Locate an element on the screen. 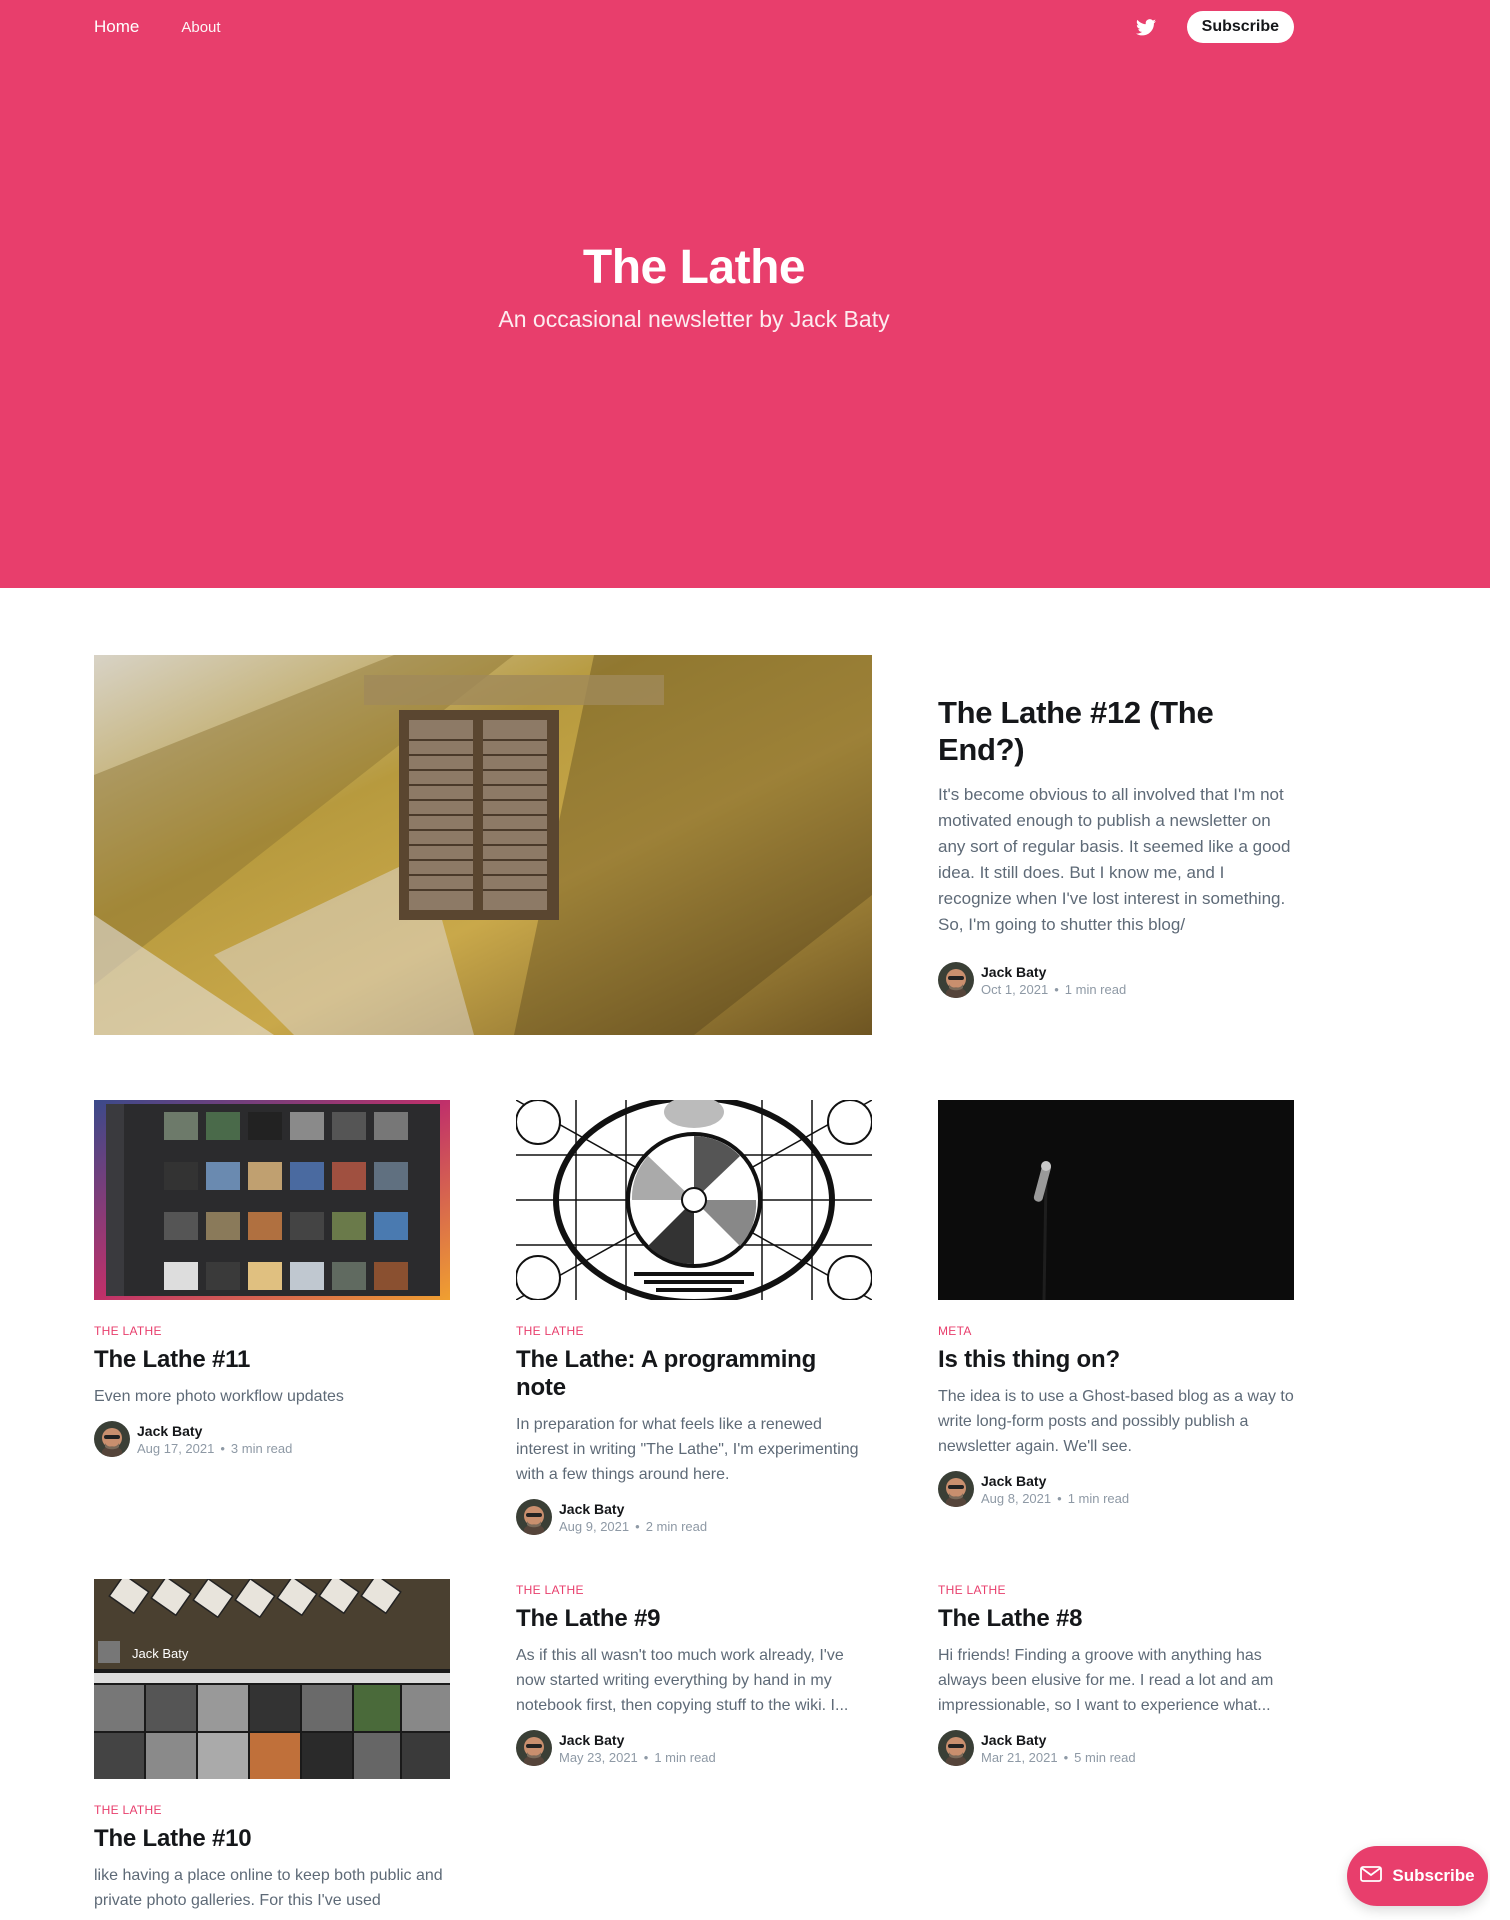 This screenshot has width=1510, height=1920. post-meta: May 23, 2021 • 1 min read is located at coordinates (637, 1757).